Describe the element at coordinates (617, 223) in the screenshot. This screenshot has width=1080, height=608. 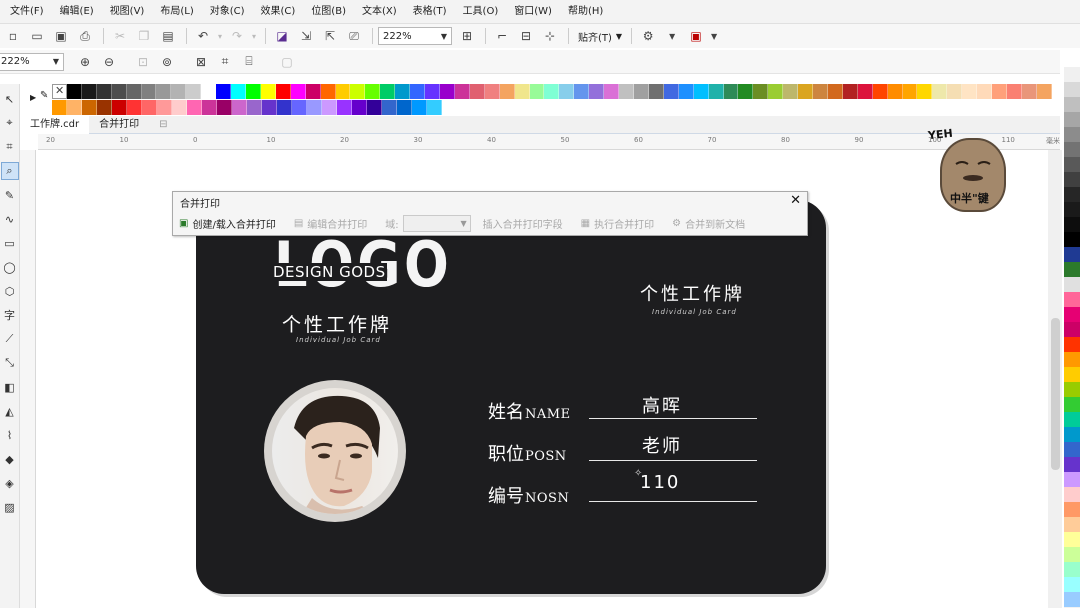
I see `run-merge-print-button: ▦ 执行合并打印` at that location.